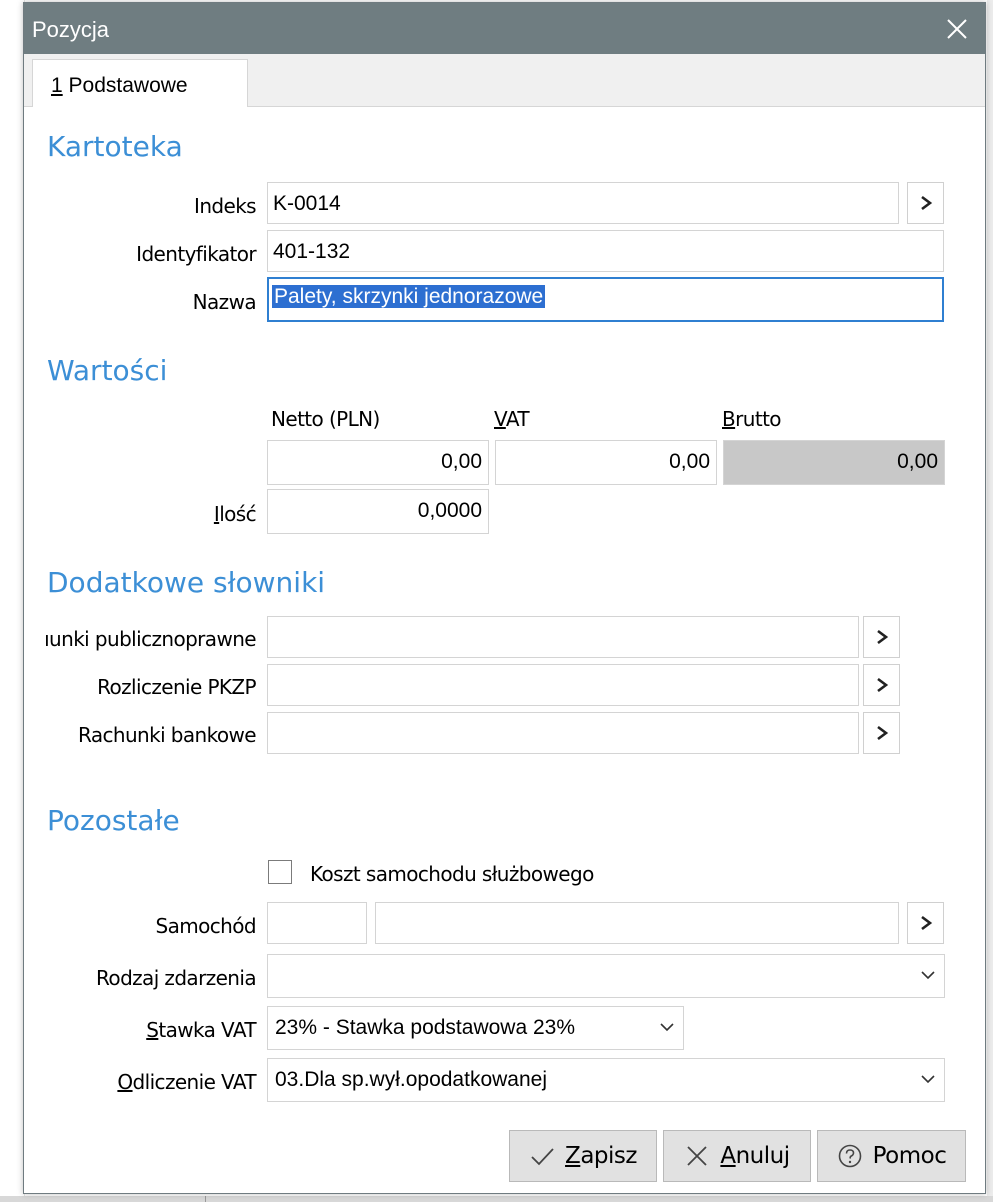 Image resolution: width=993 pixels, height=1202 pixels. I want to click on tab-mnemonic: 1, so click(57, 85).